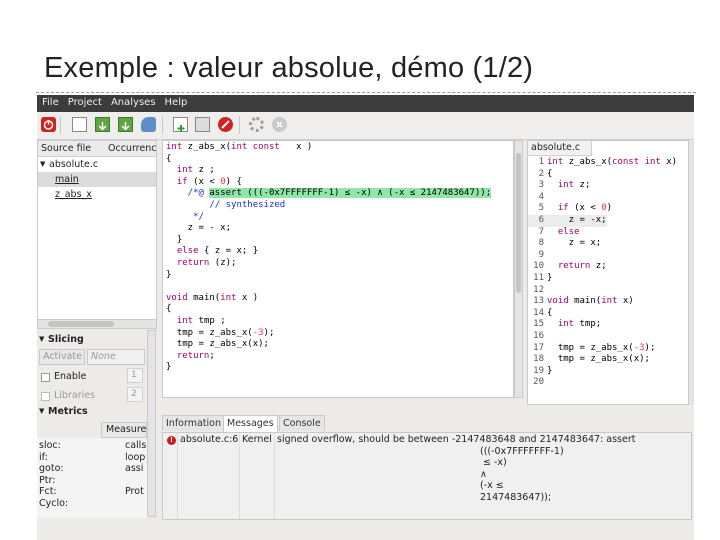 The width and height of the screenshot is (720, 540). Describe the element at coordinates (97, 164) in the screenshot. I see `tree-file-row: ▼ absolute.c` at that location.